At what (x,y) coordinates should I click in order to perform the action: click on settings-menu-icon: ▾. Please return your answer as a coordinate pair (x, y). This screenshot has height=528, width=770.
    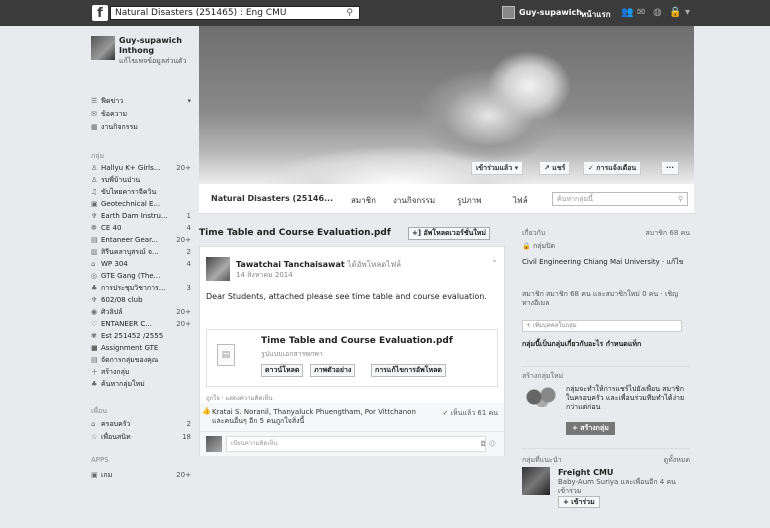
    Looking at the image, I should click on (687, 12).